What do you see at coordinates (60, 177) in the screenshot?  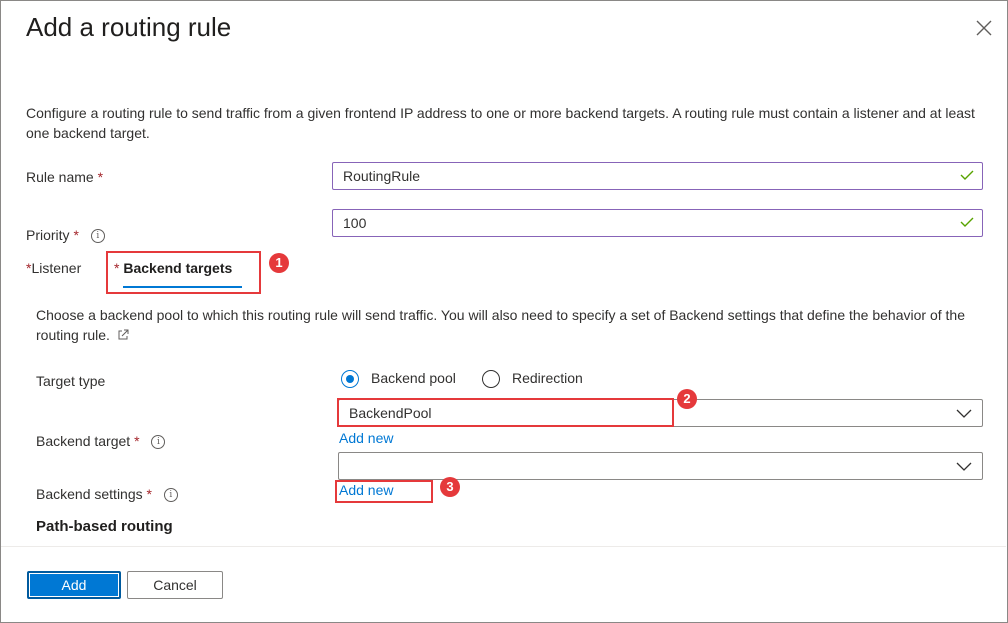 I see `rule-name-label-text: Rule name` at bounding box center [60, 177].